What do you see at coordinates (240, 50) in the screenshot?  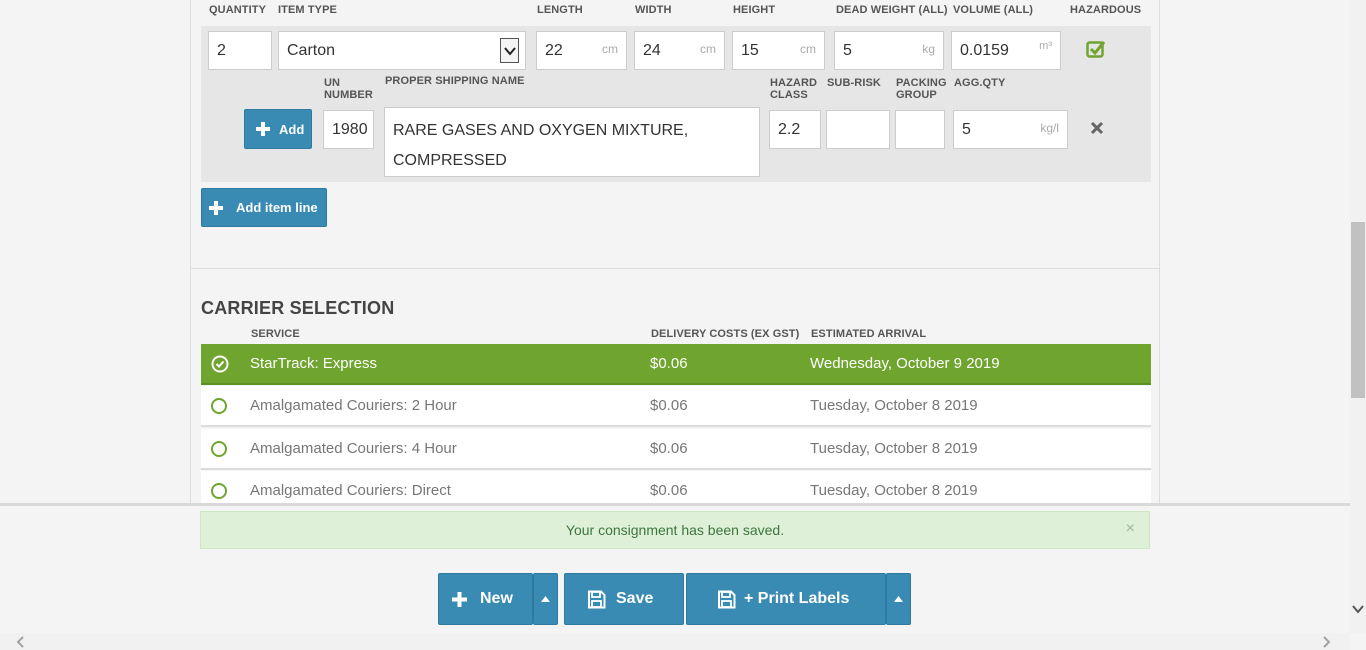 I see `quantity-input: 2` at bounding box center [240, 50].